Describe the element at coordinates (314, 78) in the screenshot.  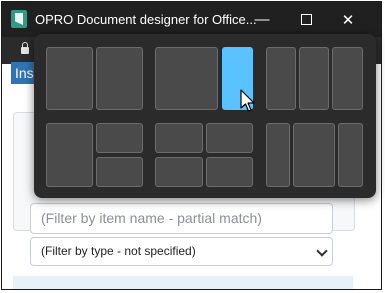
I see `layout-3-middle-zone` at that location.